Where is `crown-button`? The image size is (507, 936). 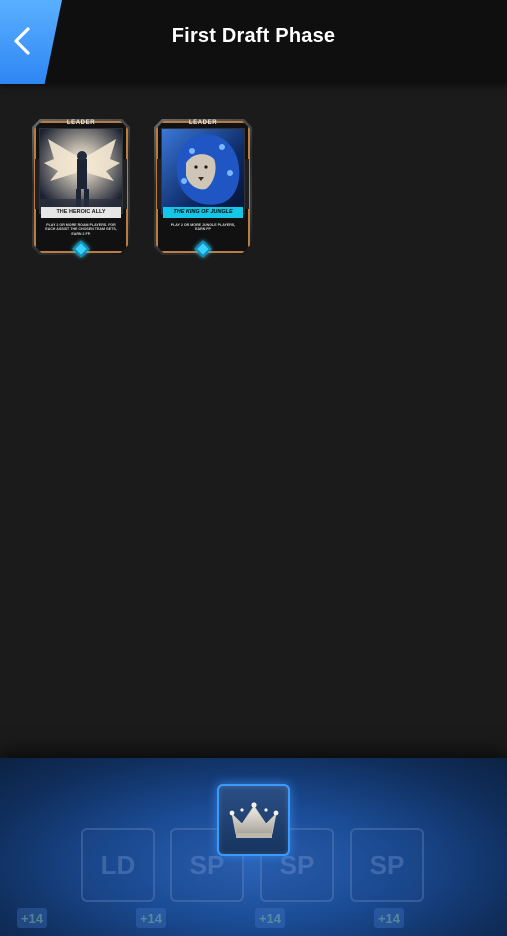
crown-button is located at coordinates (253, 820).